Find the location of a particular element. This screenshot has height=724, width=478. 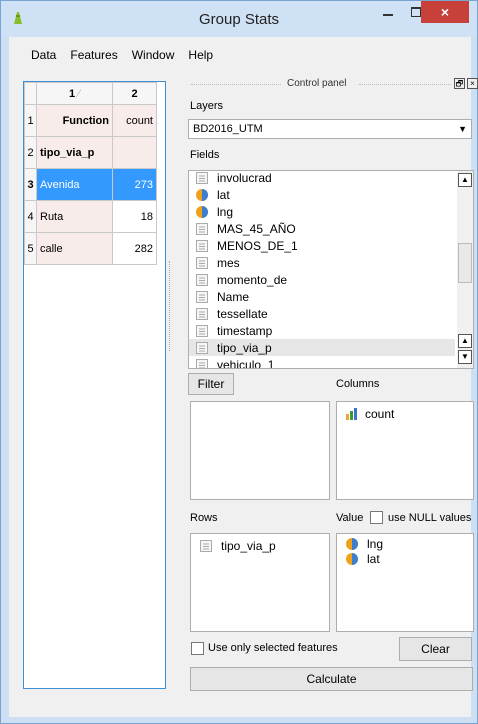

table-cell is located at coordinates (134, 152).